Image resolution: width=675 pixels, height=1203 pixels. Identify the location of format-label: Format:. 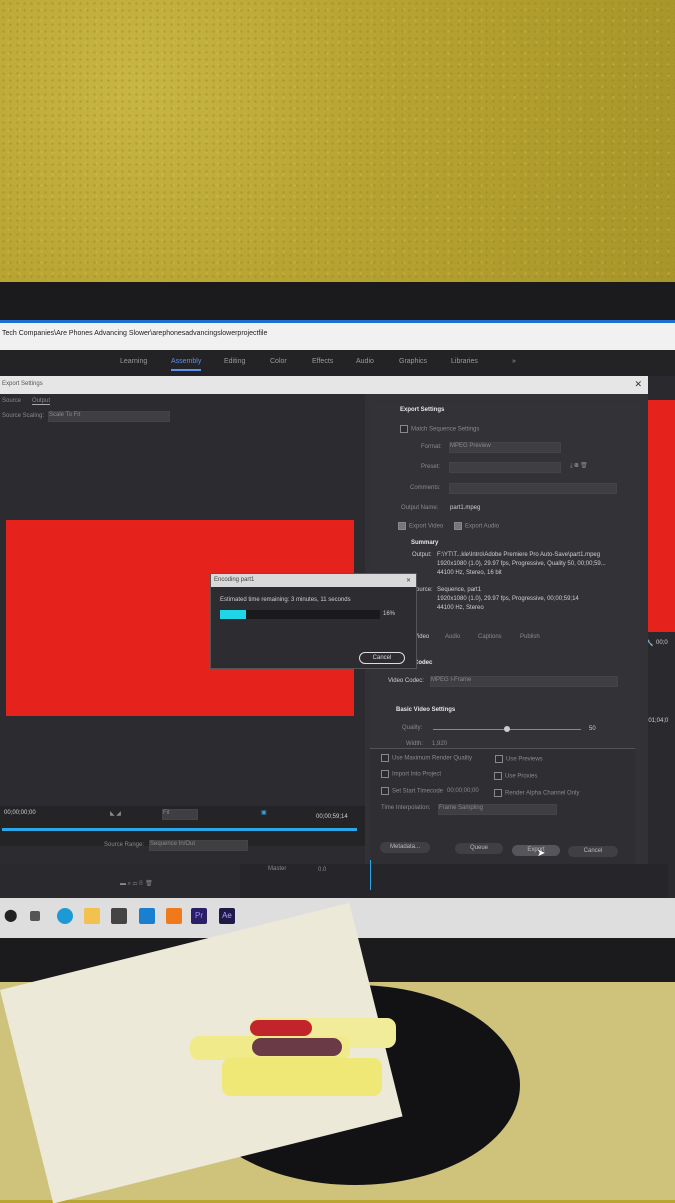
(431, 447).